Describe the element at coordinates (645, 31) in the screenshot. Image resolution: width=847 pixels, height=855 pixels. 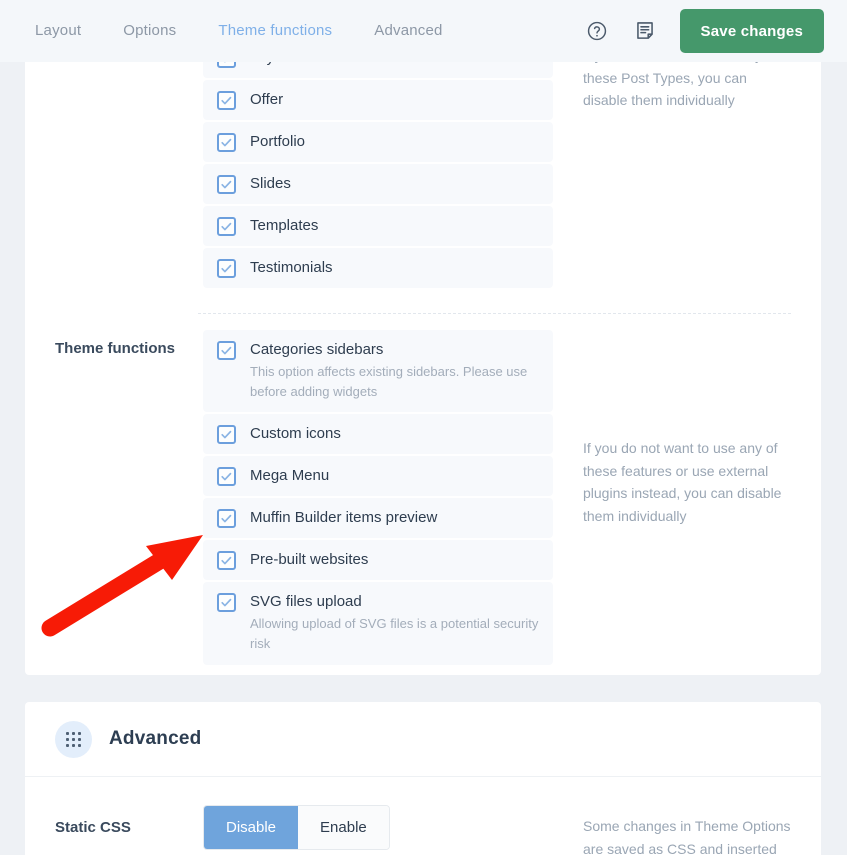
I see `note-document-icon` at that location.